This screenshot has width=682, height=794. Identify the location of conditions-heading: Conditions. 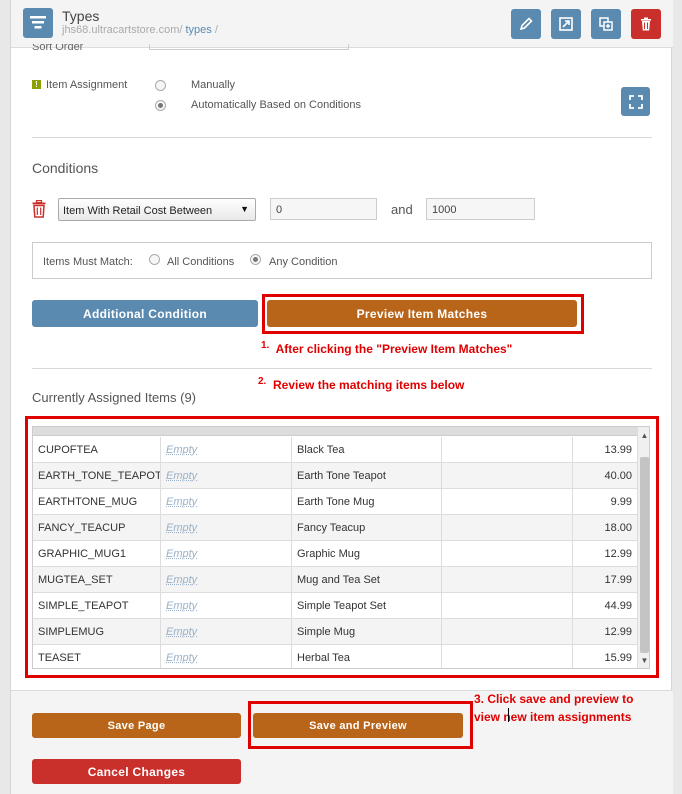
(65, 168).